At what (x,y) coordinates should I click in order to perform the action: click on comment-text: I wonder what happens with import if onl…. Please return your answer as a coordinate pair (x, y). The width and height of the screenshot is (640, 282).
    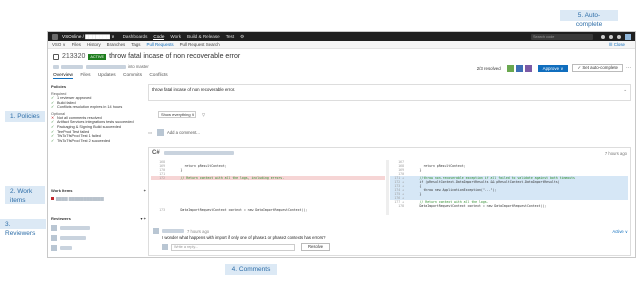
    Looking at the image, I should click on (244, 237).